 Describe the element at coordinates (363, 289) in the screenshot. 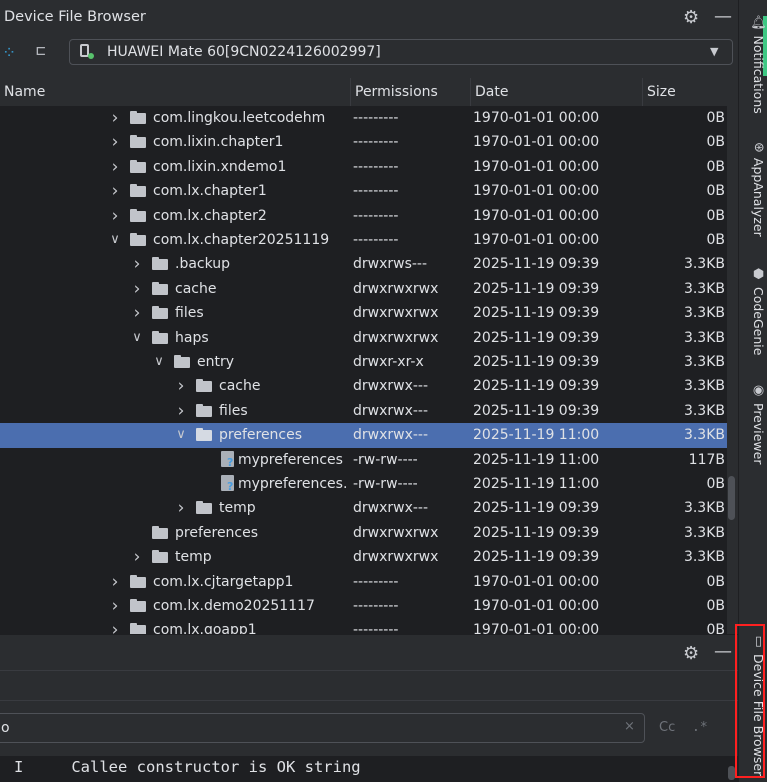

I see `folder-row: › cache drwxrwxrwx 2025-11-19 09:39 3.3KB` at that location.